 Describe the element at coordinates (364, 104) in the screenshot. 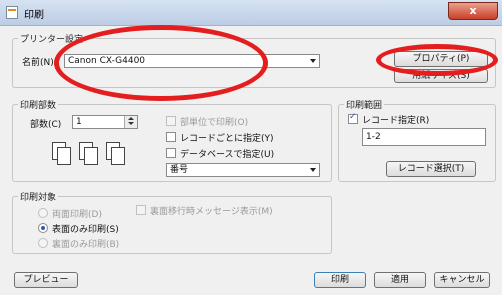

I see `range-group-label: 印刷範囲` at that location.